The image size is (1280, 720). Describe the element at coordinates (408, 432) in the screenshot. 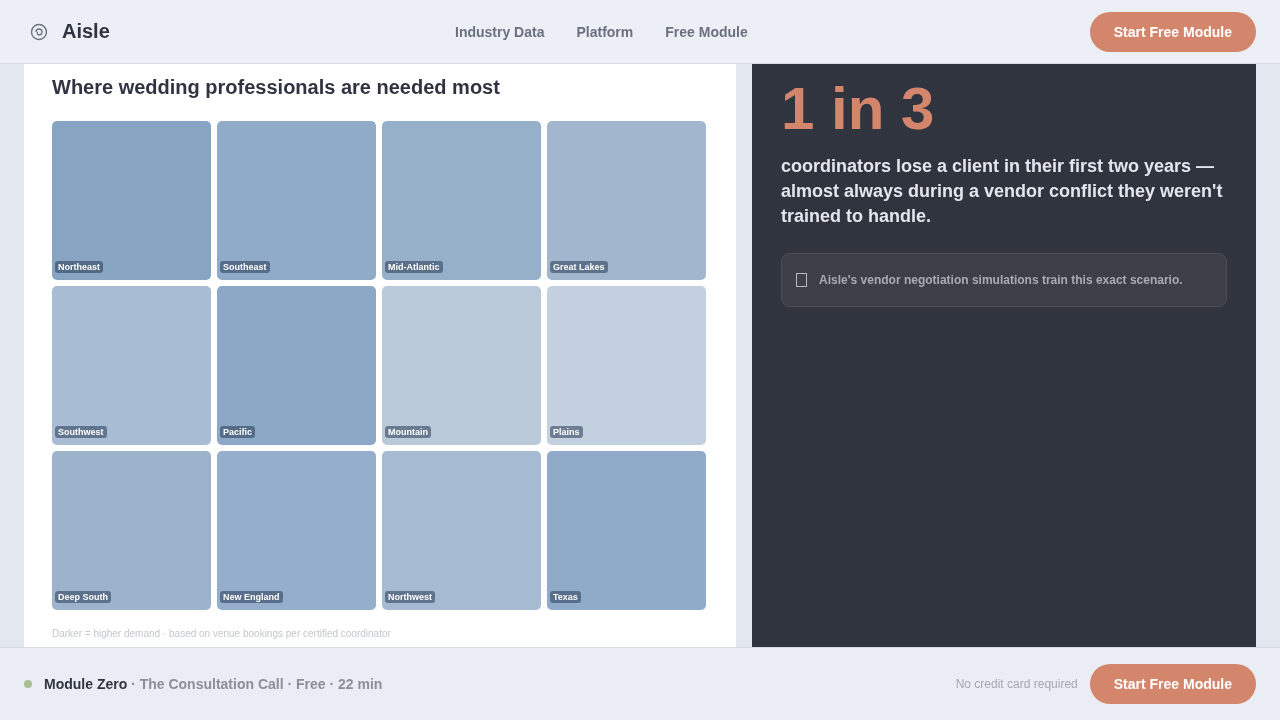

I see `region-label: Mountain` at that location.